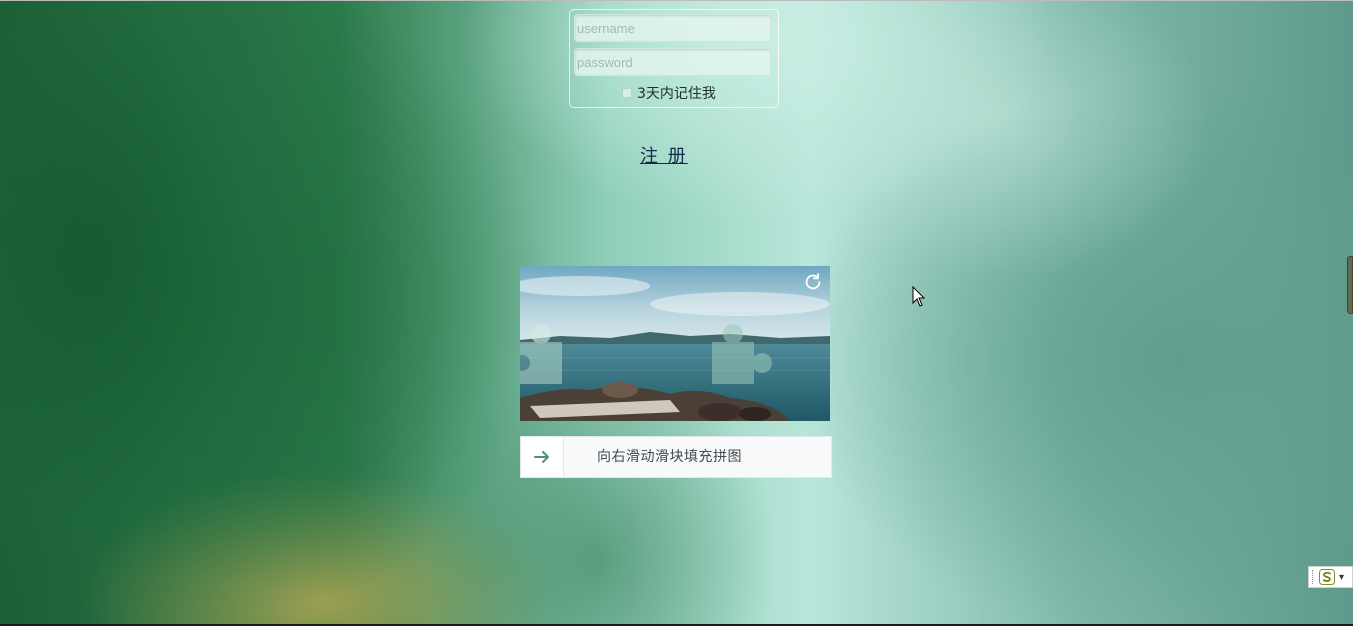 The height and width of the screenshot is (626, 1353). What do you see at coordinates (673, 28) in the screenshot?
I see `username-input` at bounding box center [673, 28].